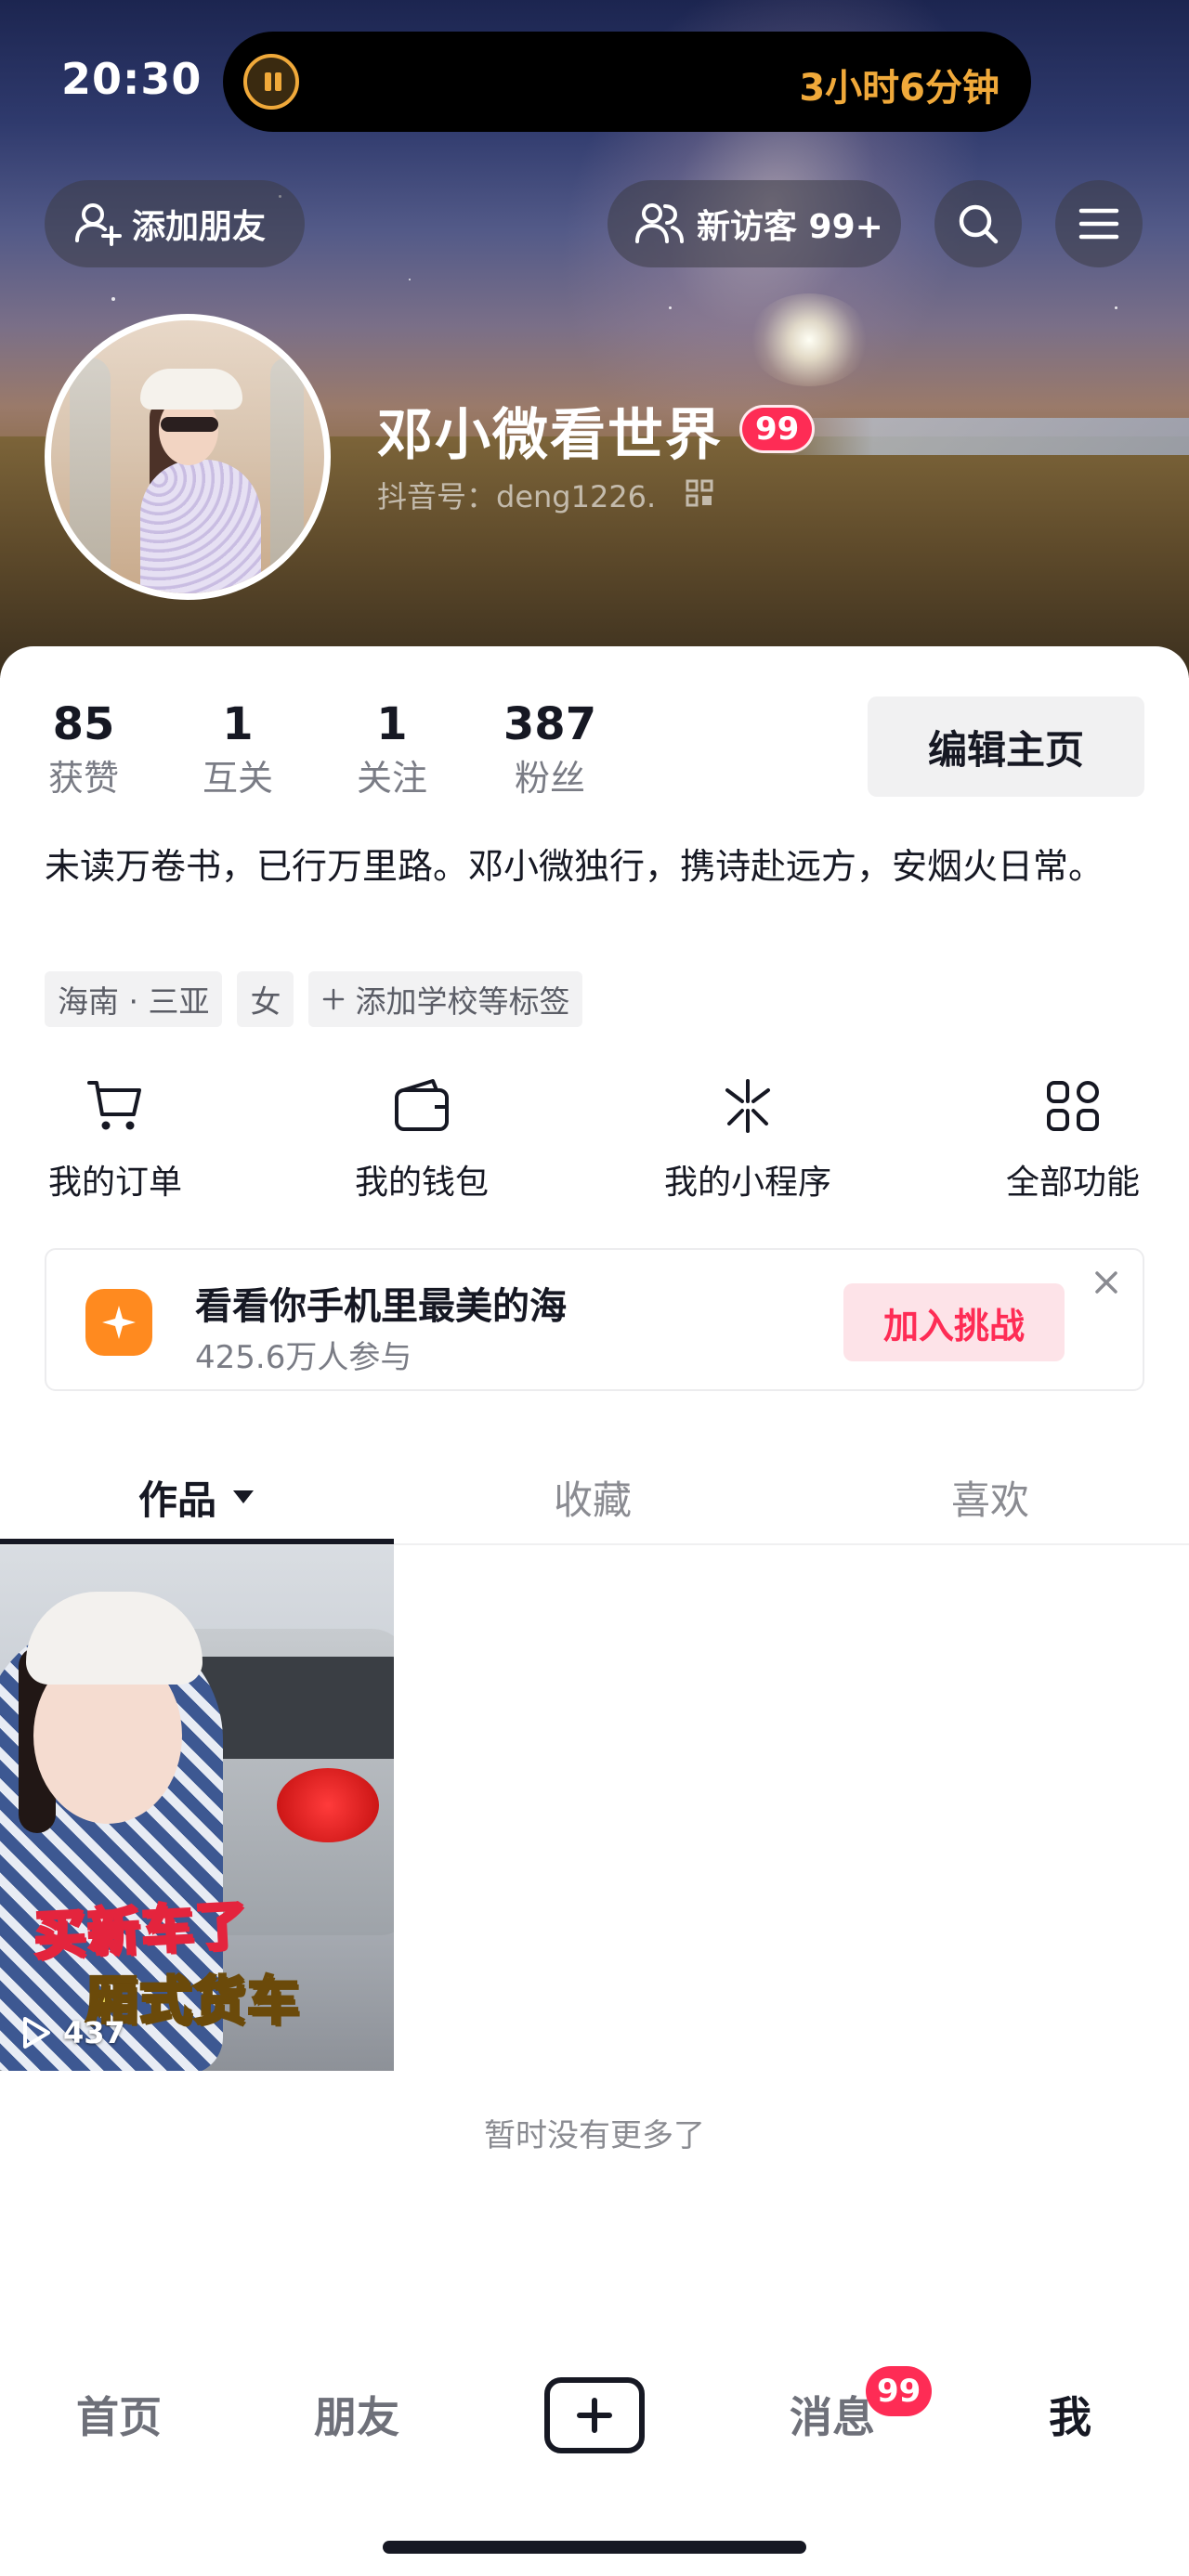 This screenshot has width=1189, height=2576. I want to click on wallet-icon, so click(422, 1105).